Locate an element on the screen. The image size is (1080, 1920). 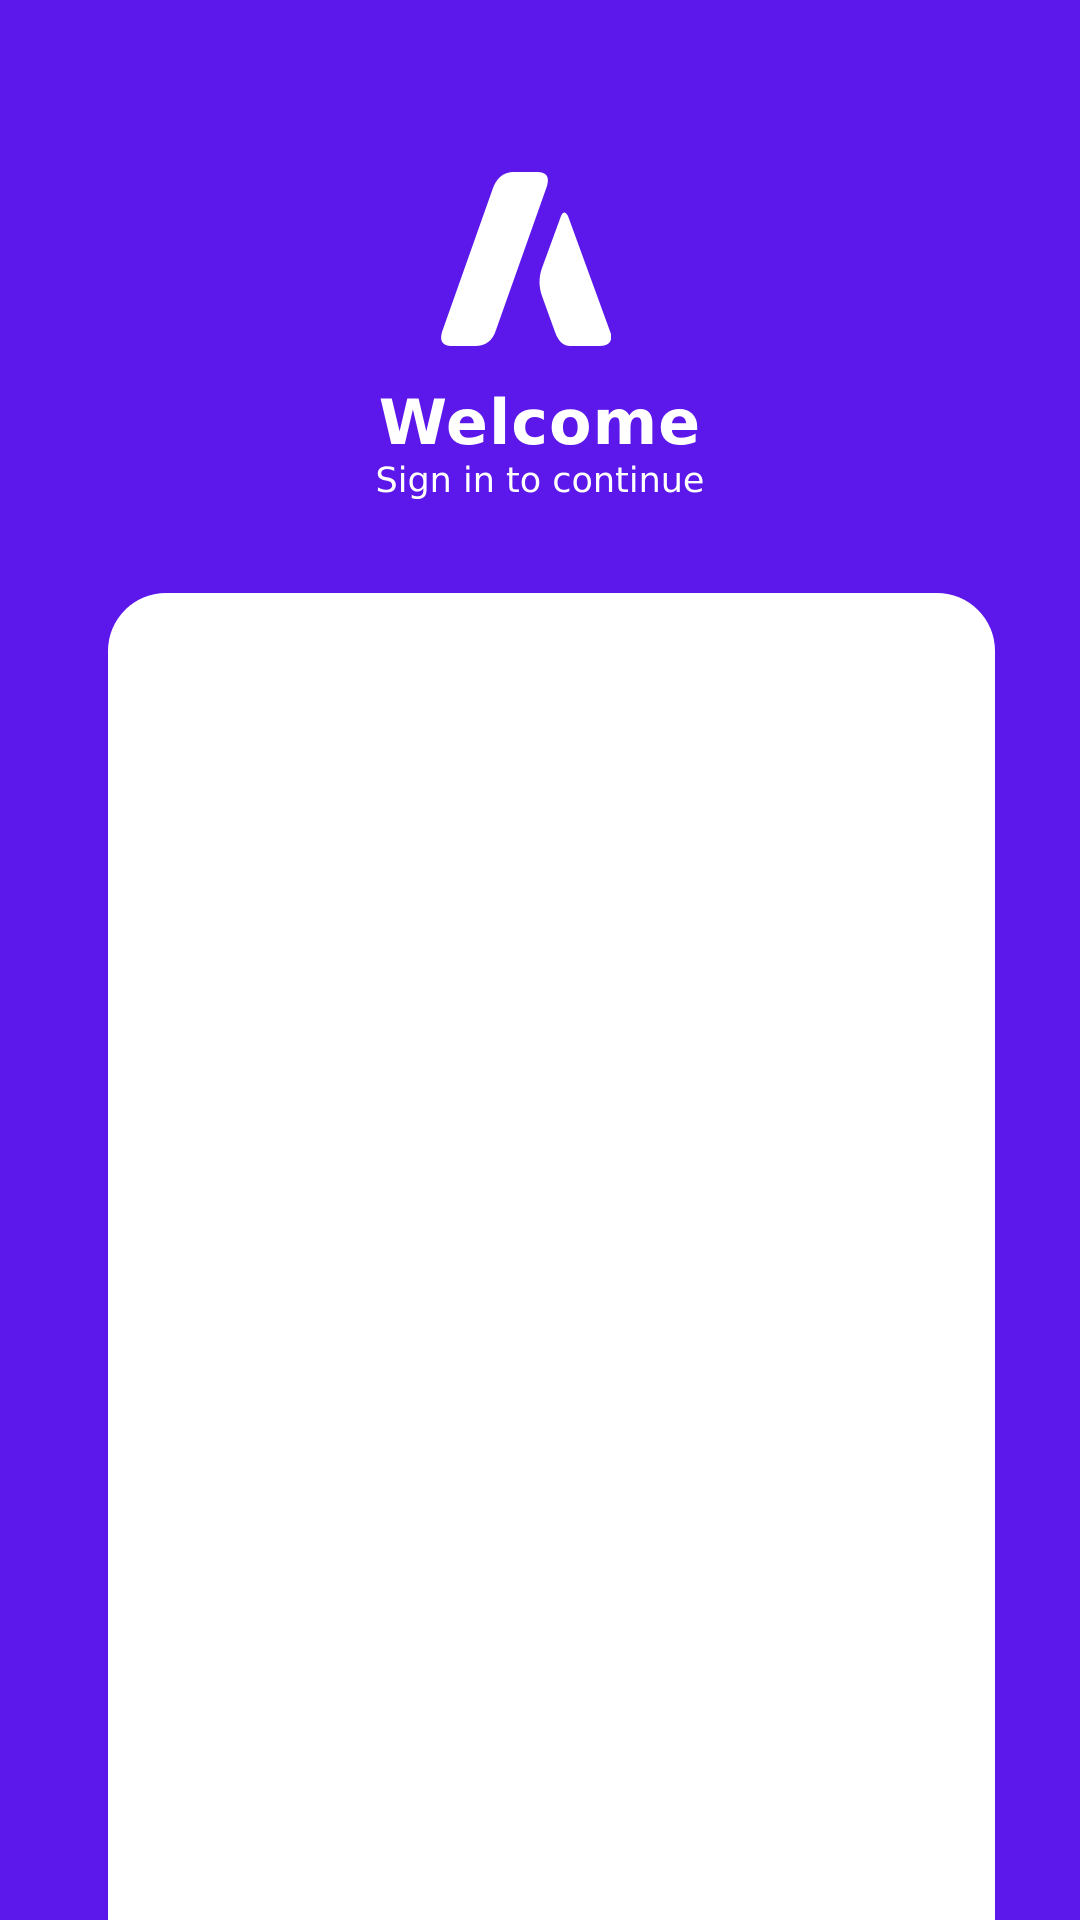
welcome-title: Welcome is located at coordinates (540, 422).